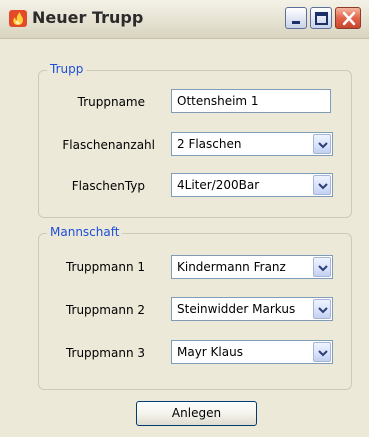  I want to click on truppmann-2-select: Steinwidder Markus, so click(252, 309).